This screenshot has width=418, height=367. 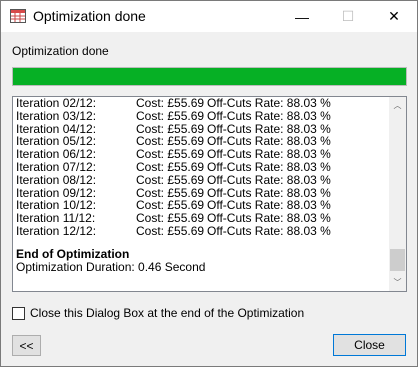 What do you see at coordinates (111, 266) in the screenshot?
I see `duration-text: Optimization Duration: 0.46 Second` at bounding box center [111, 266].